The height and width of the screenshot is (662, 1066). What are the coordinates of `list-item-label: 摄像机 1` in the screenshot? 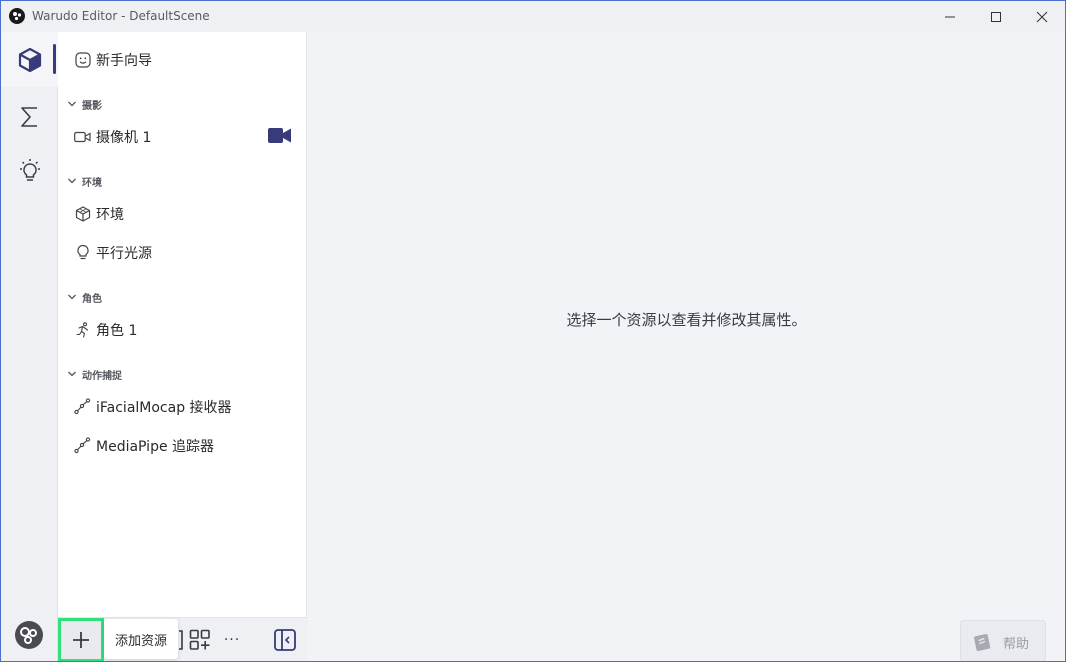 It's located at (124, 138).